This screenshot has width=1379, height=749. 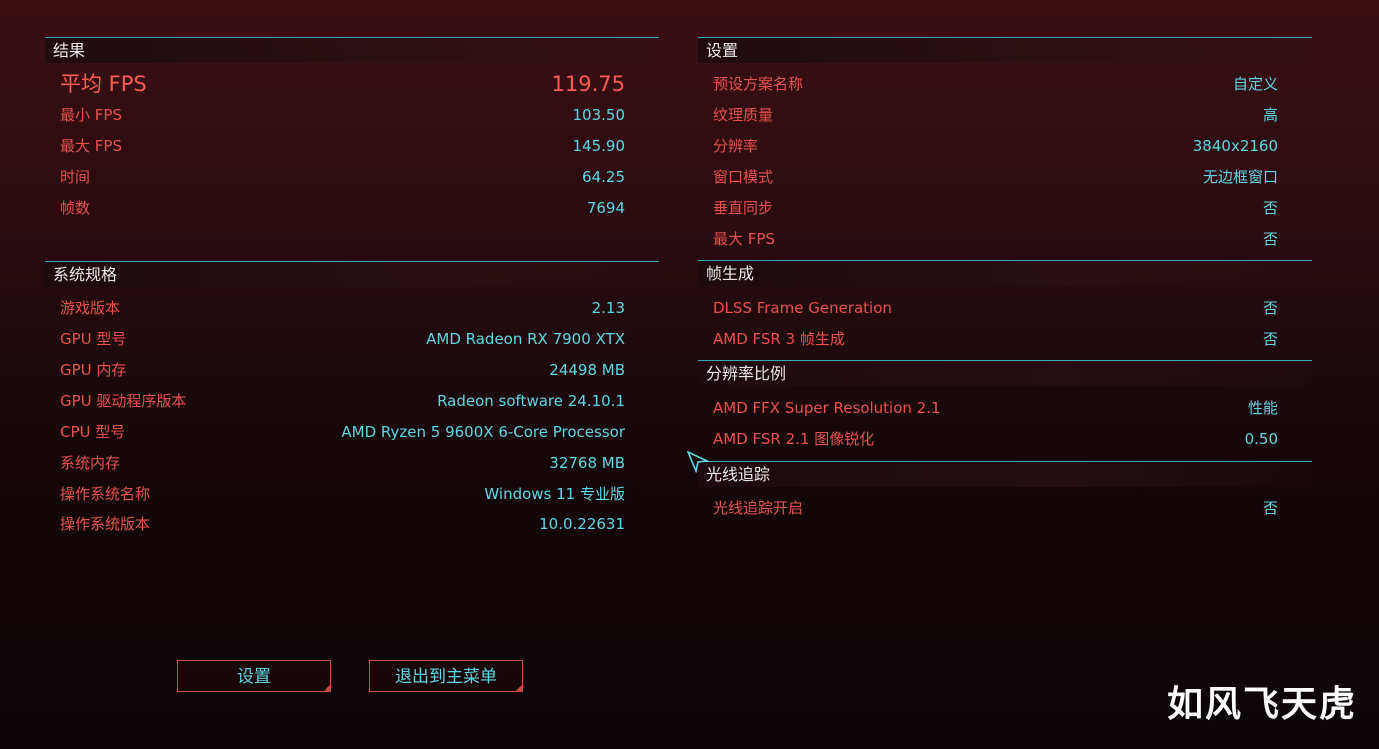 What do you see at coordinates (342, 524) in the screenshot?
I see `system-row-os-version: 操作系统版本 10.0.22631` at bounding box center [342, 524].